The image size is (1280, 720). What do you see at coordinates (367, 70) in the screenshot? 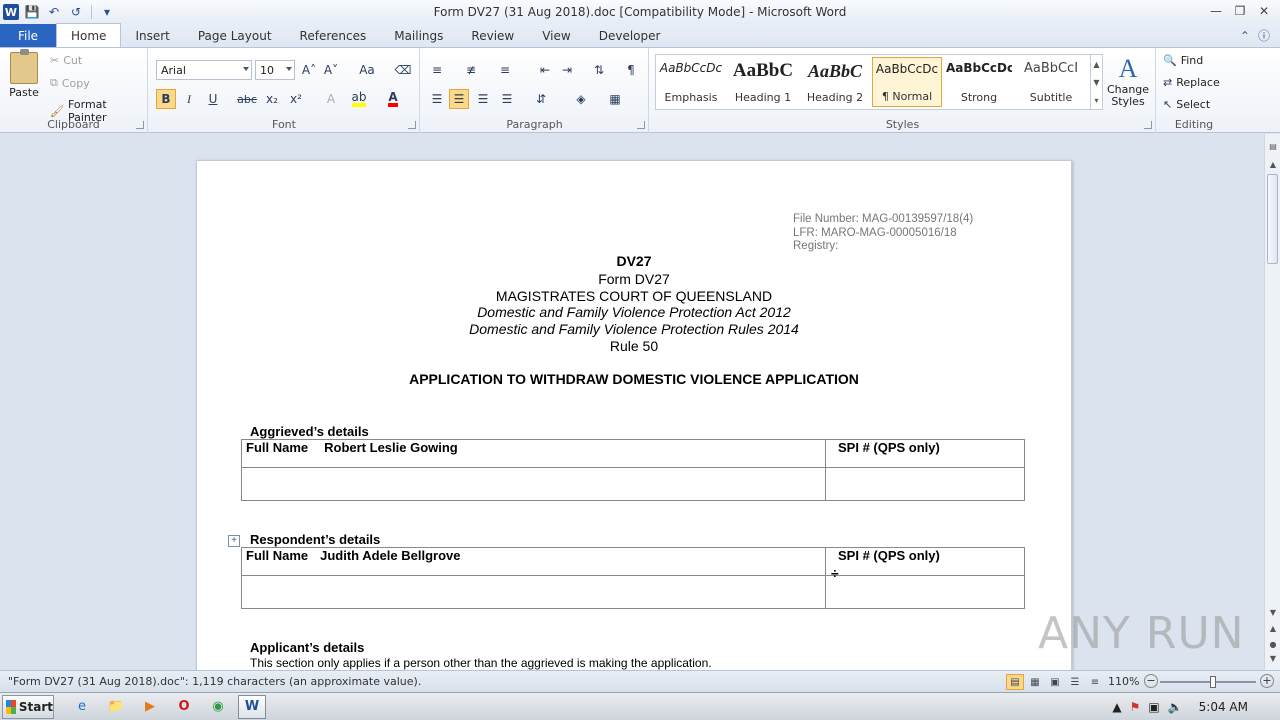
I see `change-case-icon: Aa` at bounding box center [367, 70].